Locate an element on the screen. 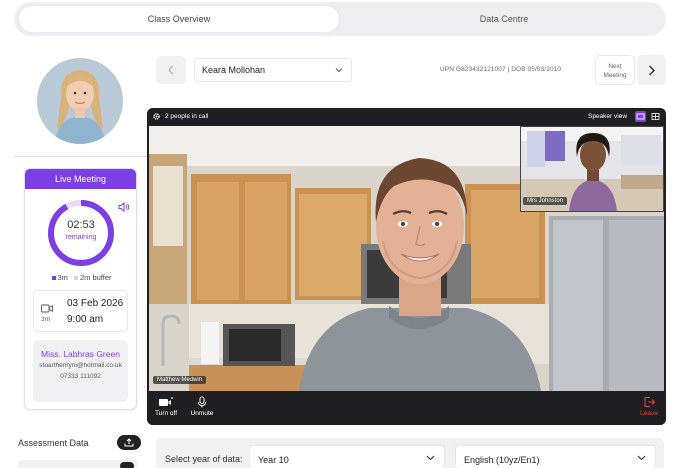  year-value: Year 10 is located at coordinates (273, 460).